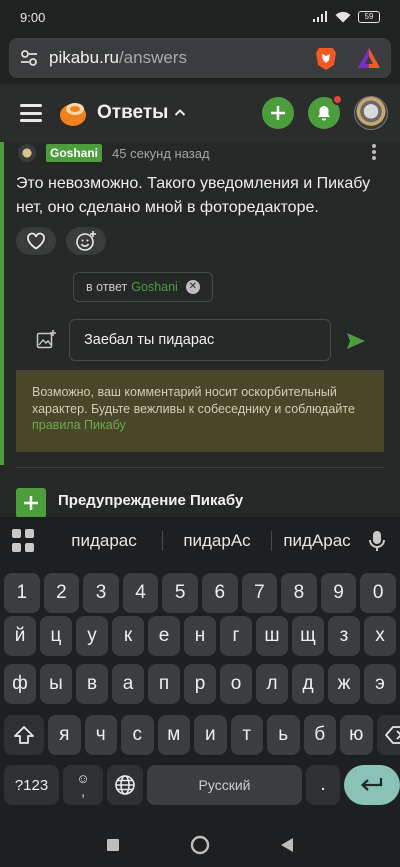 This screenshot has width=400, height=867. What do you see at coordinates (319, 735) in the screenshot?
I see `key-letter: б` at bounding box center [319, 735].